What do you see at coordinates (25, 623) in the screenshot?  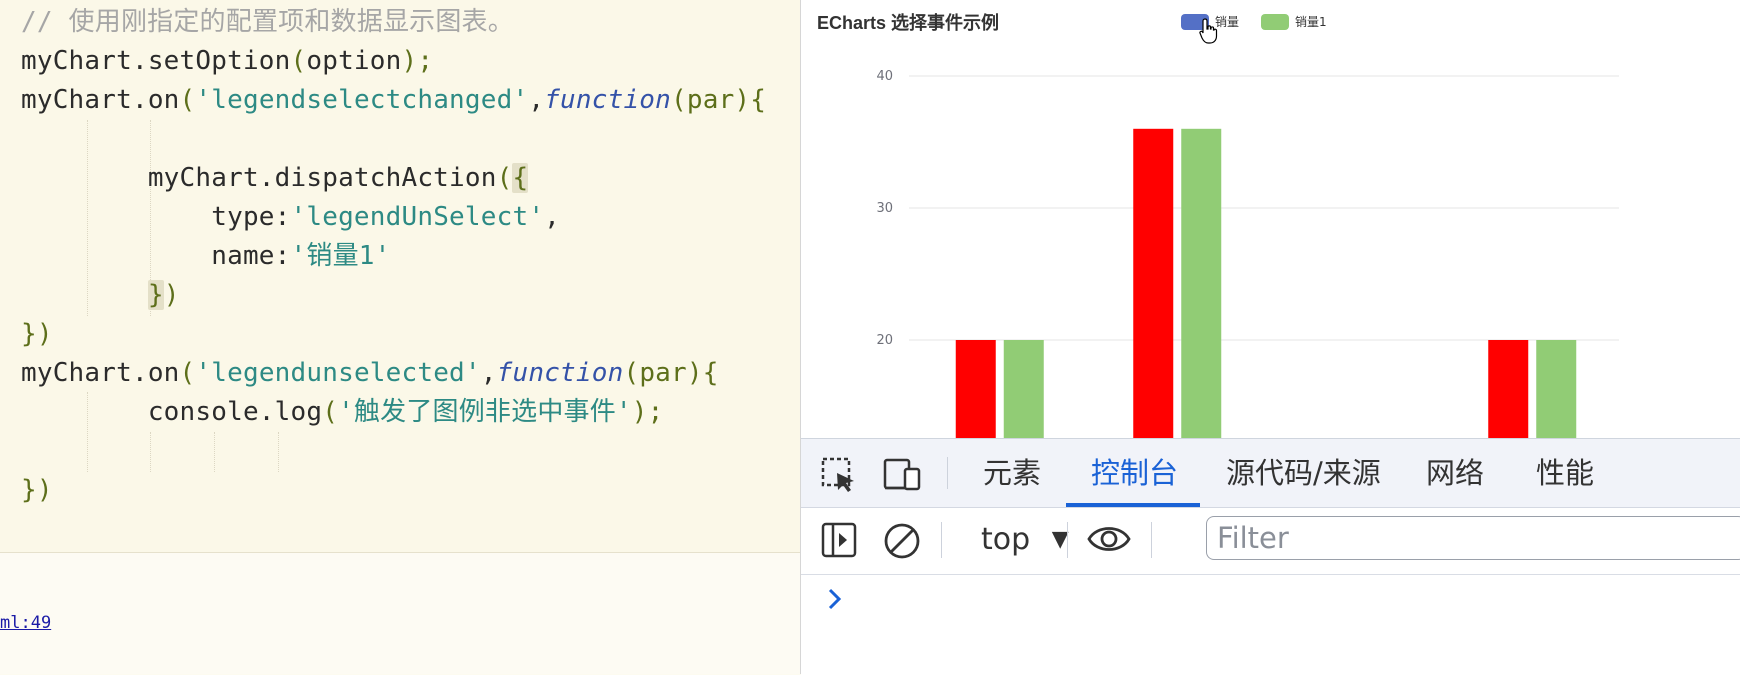 I see `source-file-link: ml:49` at bounding box center [25, 623].